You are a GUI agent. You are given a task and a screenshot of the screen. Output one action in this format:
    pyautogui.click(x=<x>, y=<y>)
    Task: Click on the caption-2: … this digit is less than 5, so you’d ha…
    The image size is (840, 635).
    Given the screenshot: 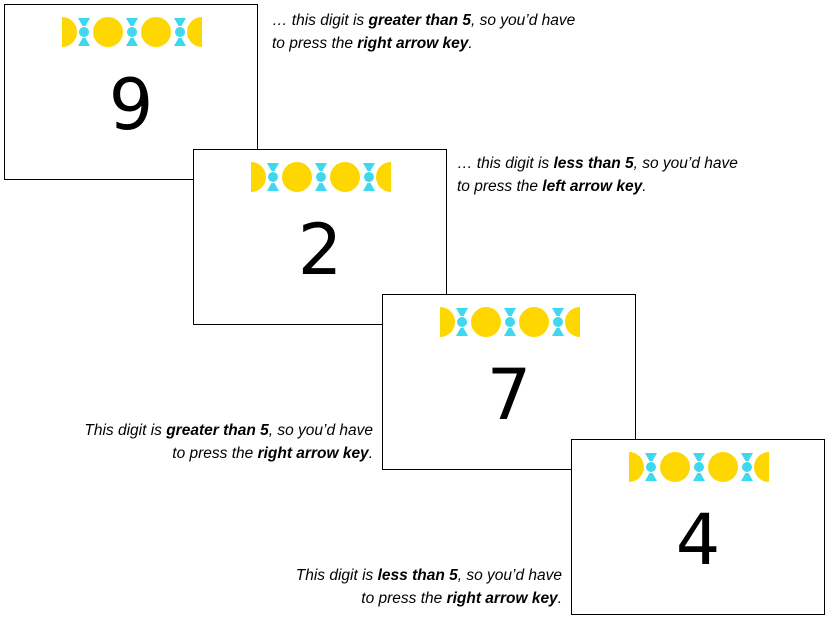 What is the action you would take?
    pyautogui.click(x=597, y=175)
    